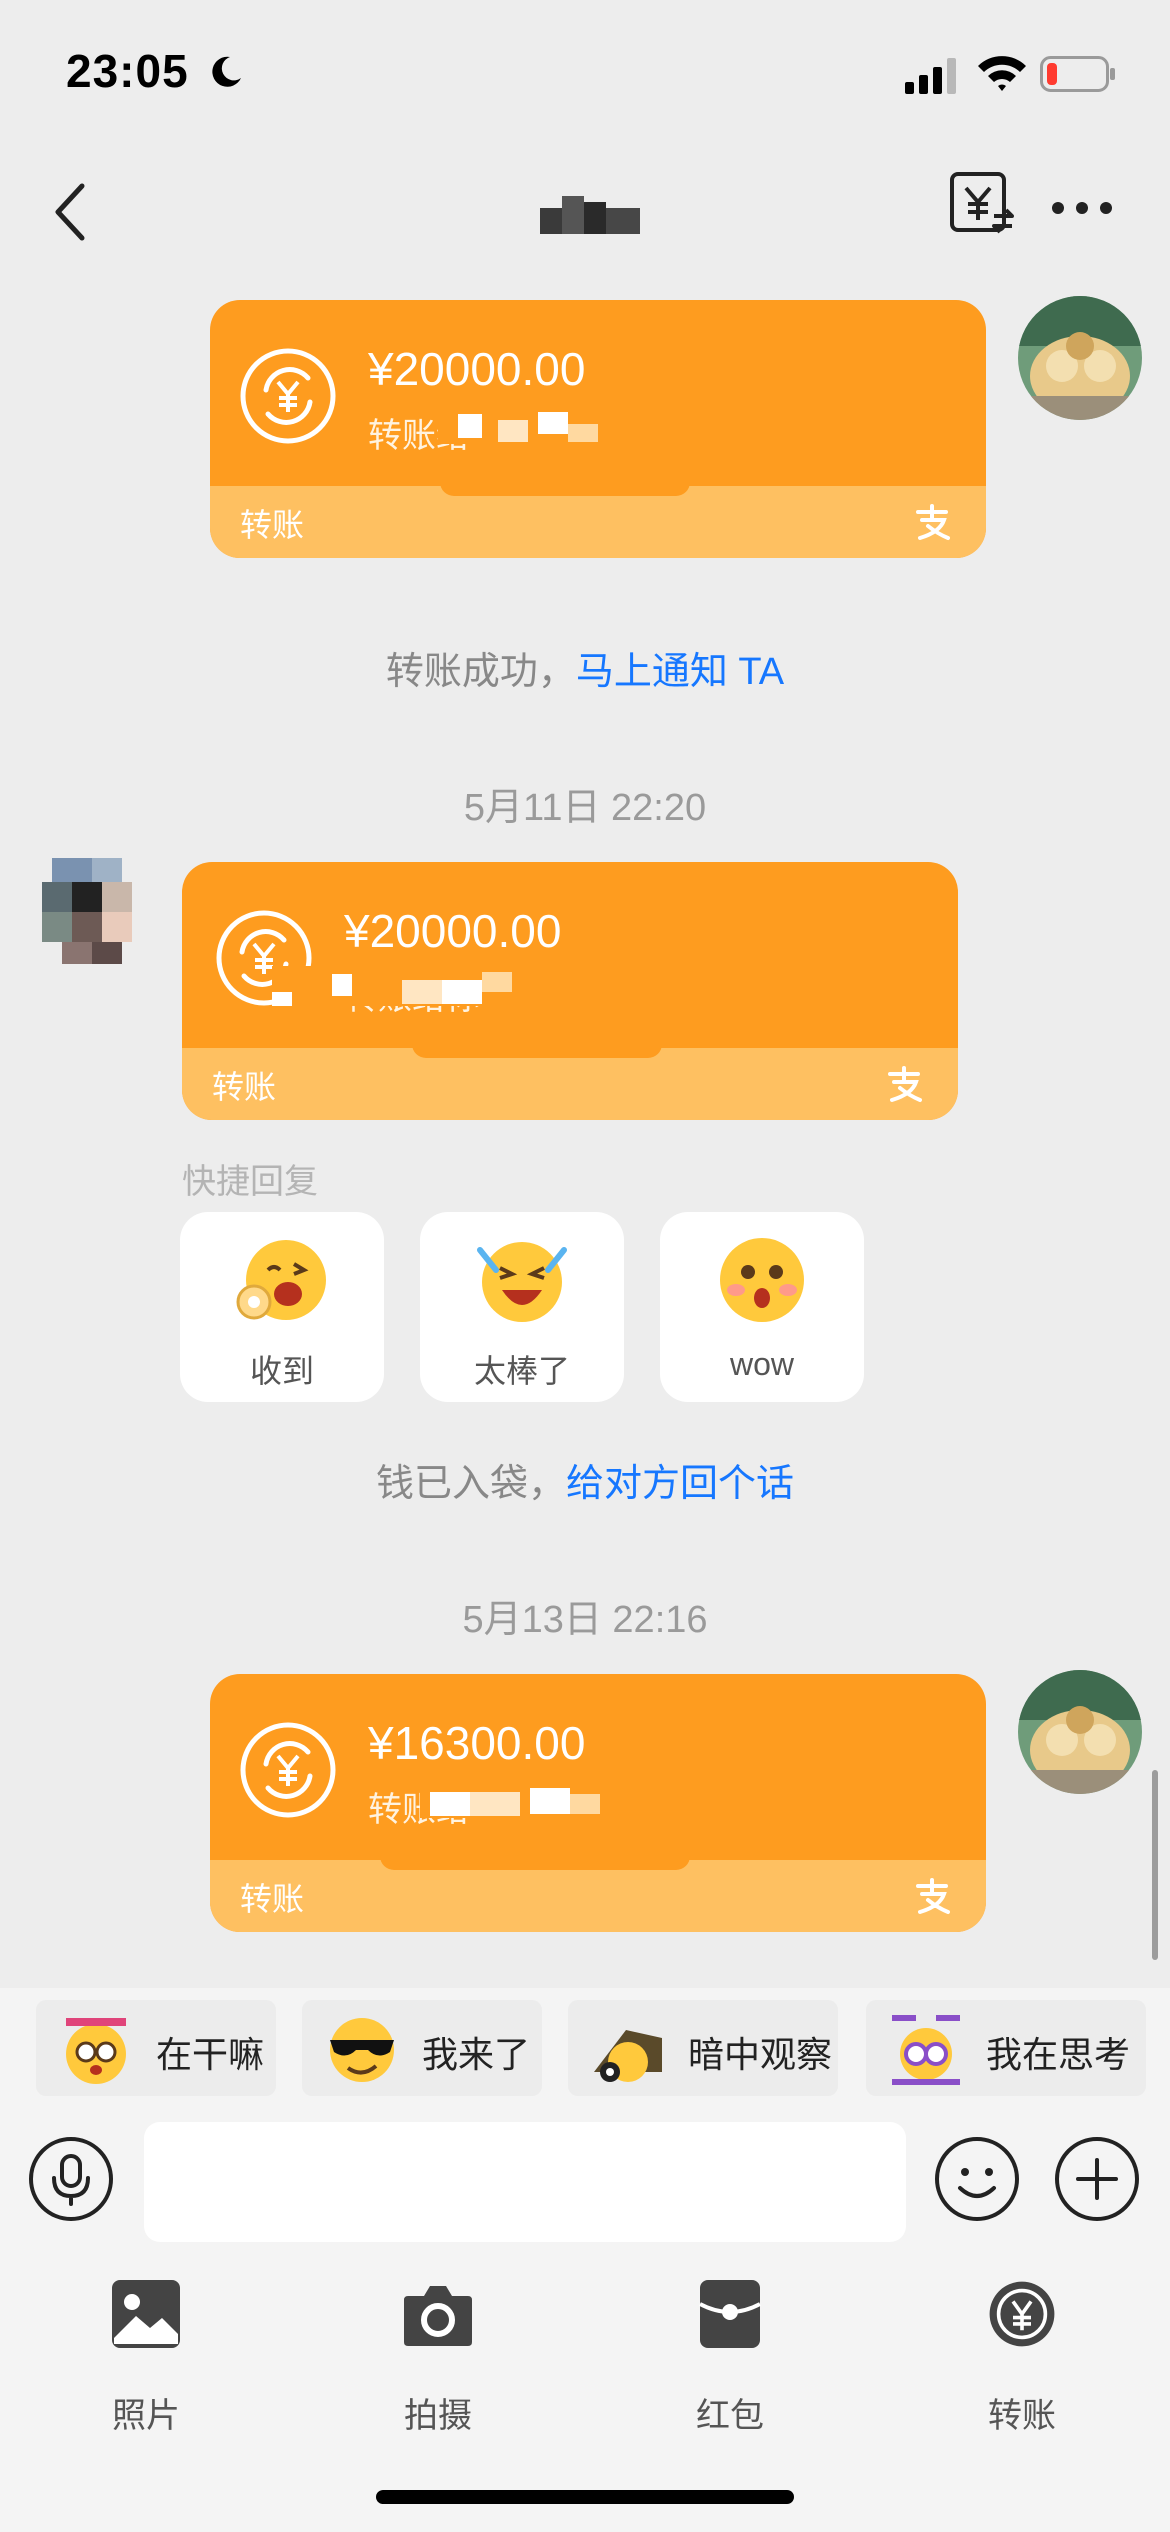 Image resolution: width=1170 pixels, height=2532 pixels. Describe the element at coordinates (1155, 1865) in the screenshot. I see `scrollbar` at that location.